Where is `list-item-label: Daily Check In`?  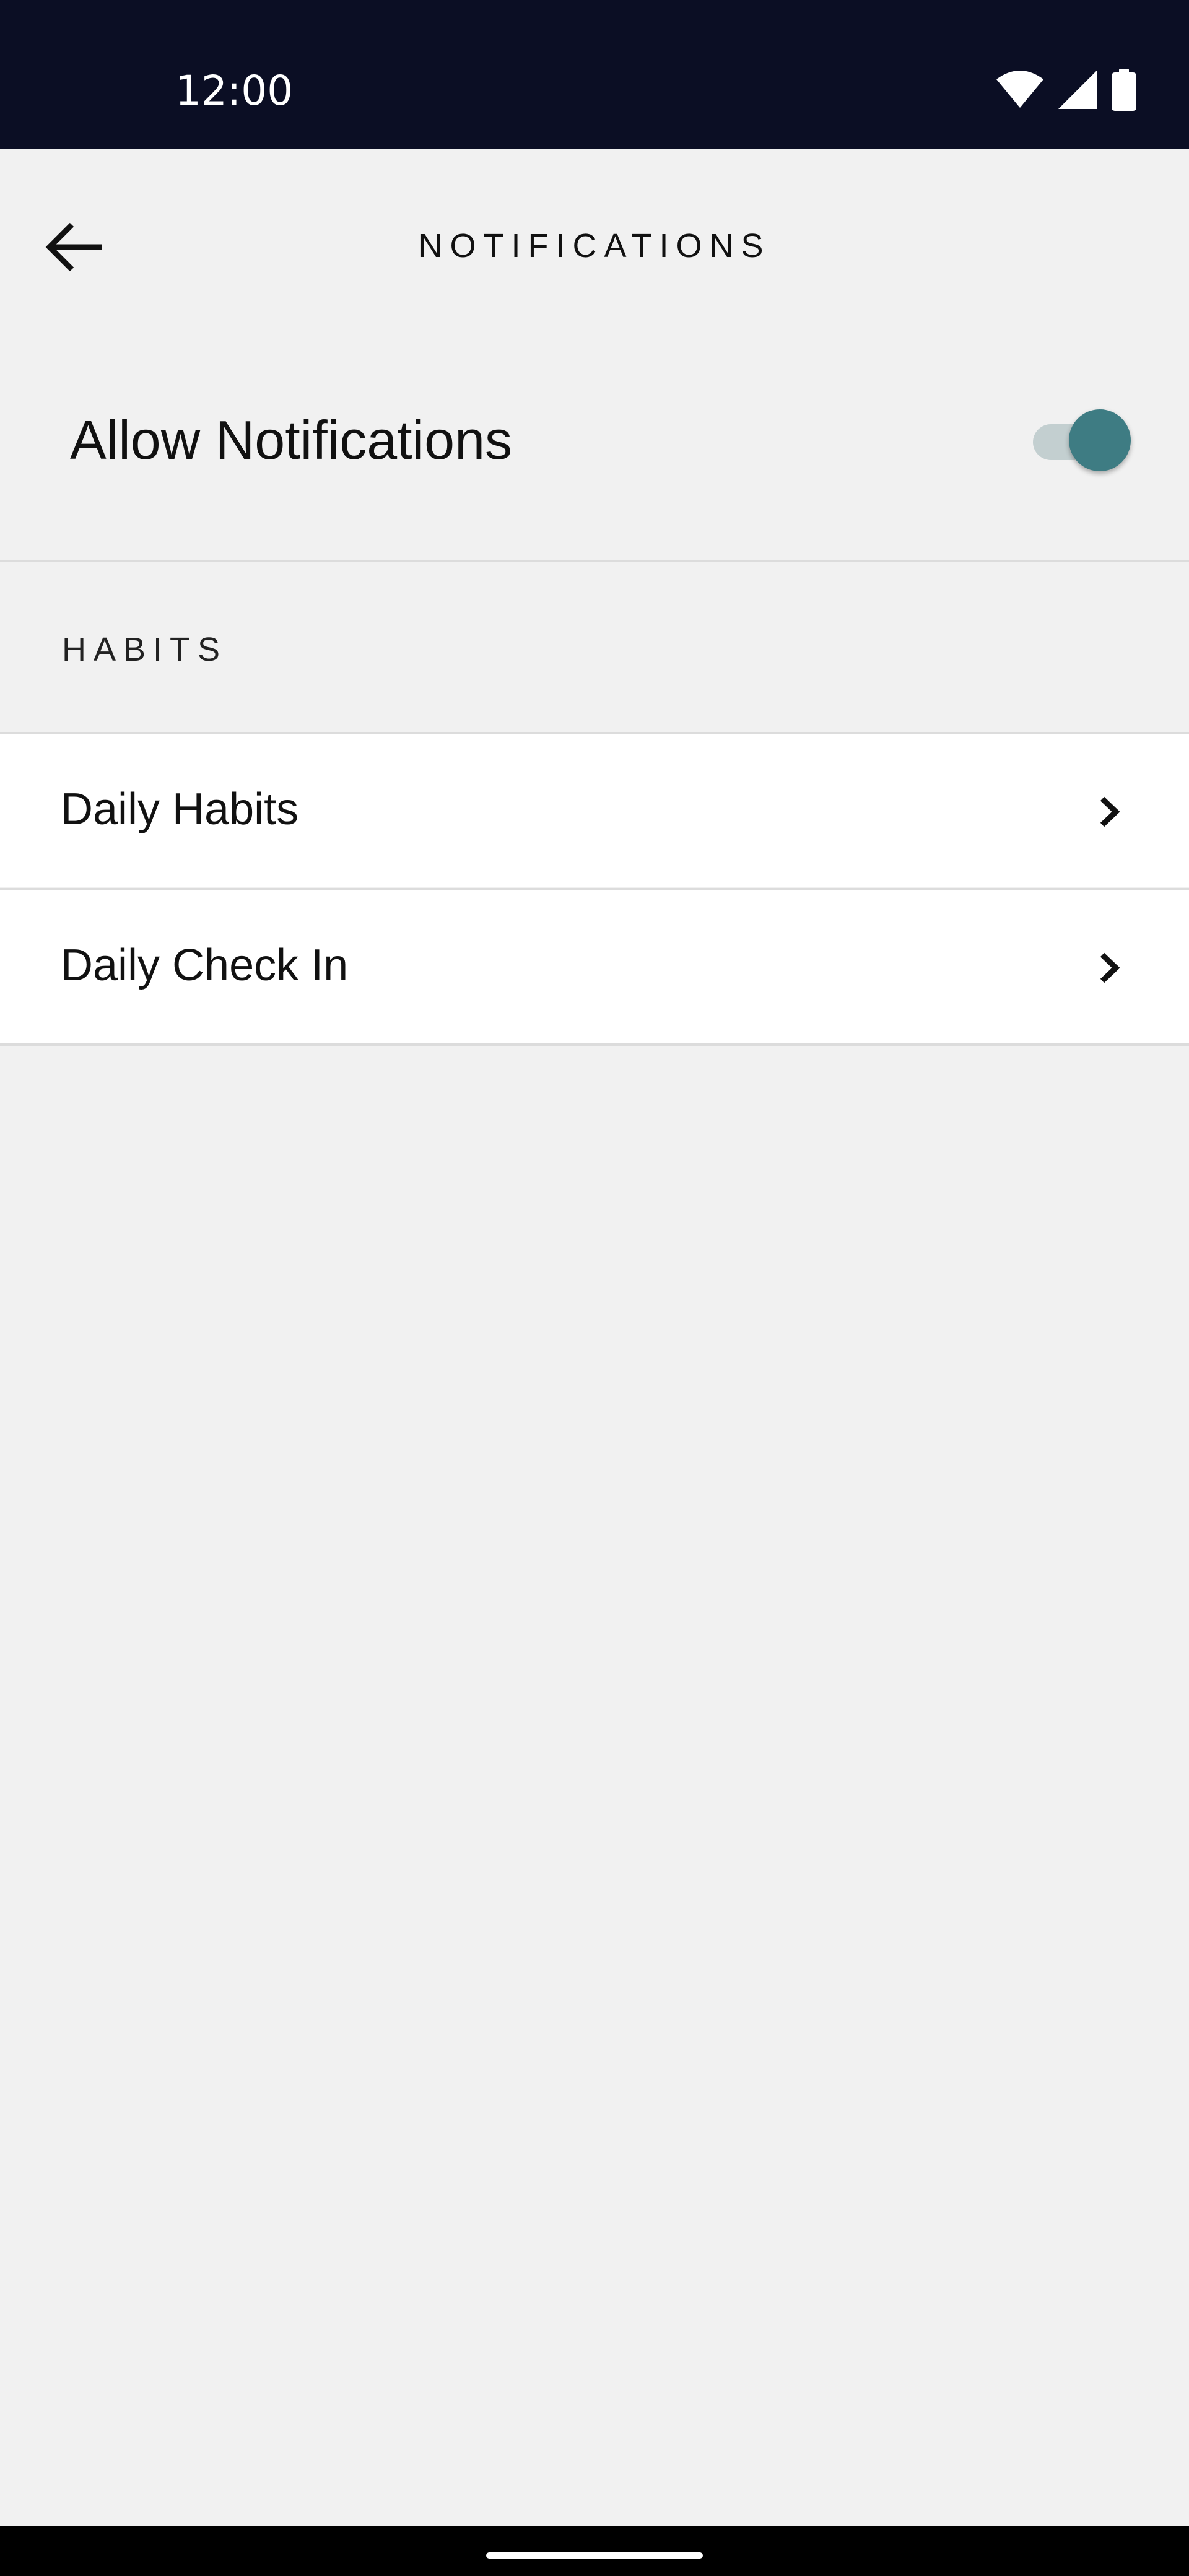
list-item-label: Daily Check In is located at coordinates (205, 965).